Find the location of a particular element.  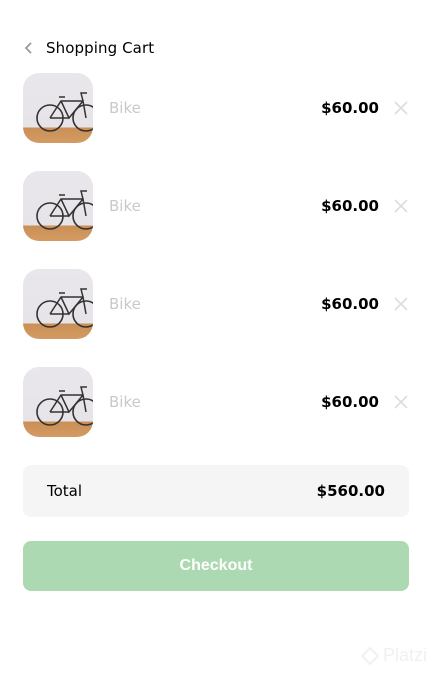

watermark-text: Platzi is located at coordinates (404, 655).